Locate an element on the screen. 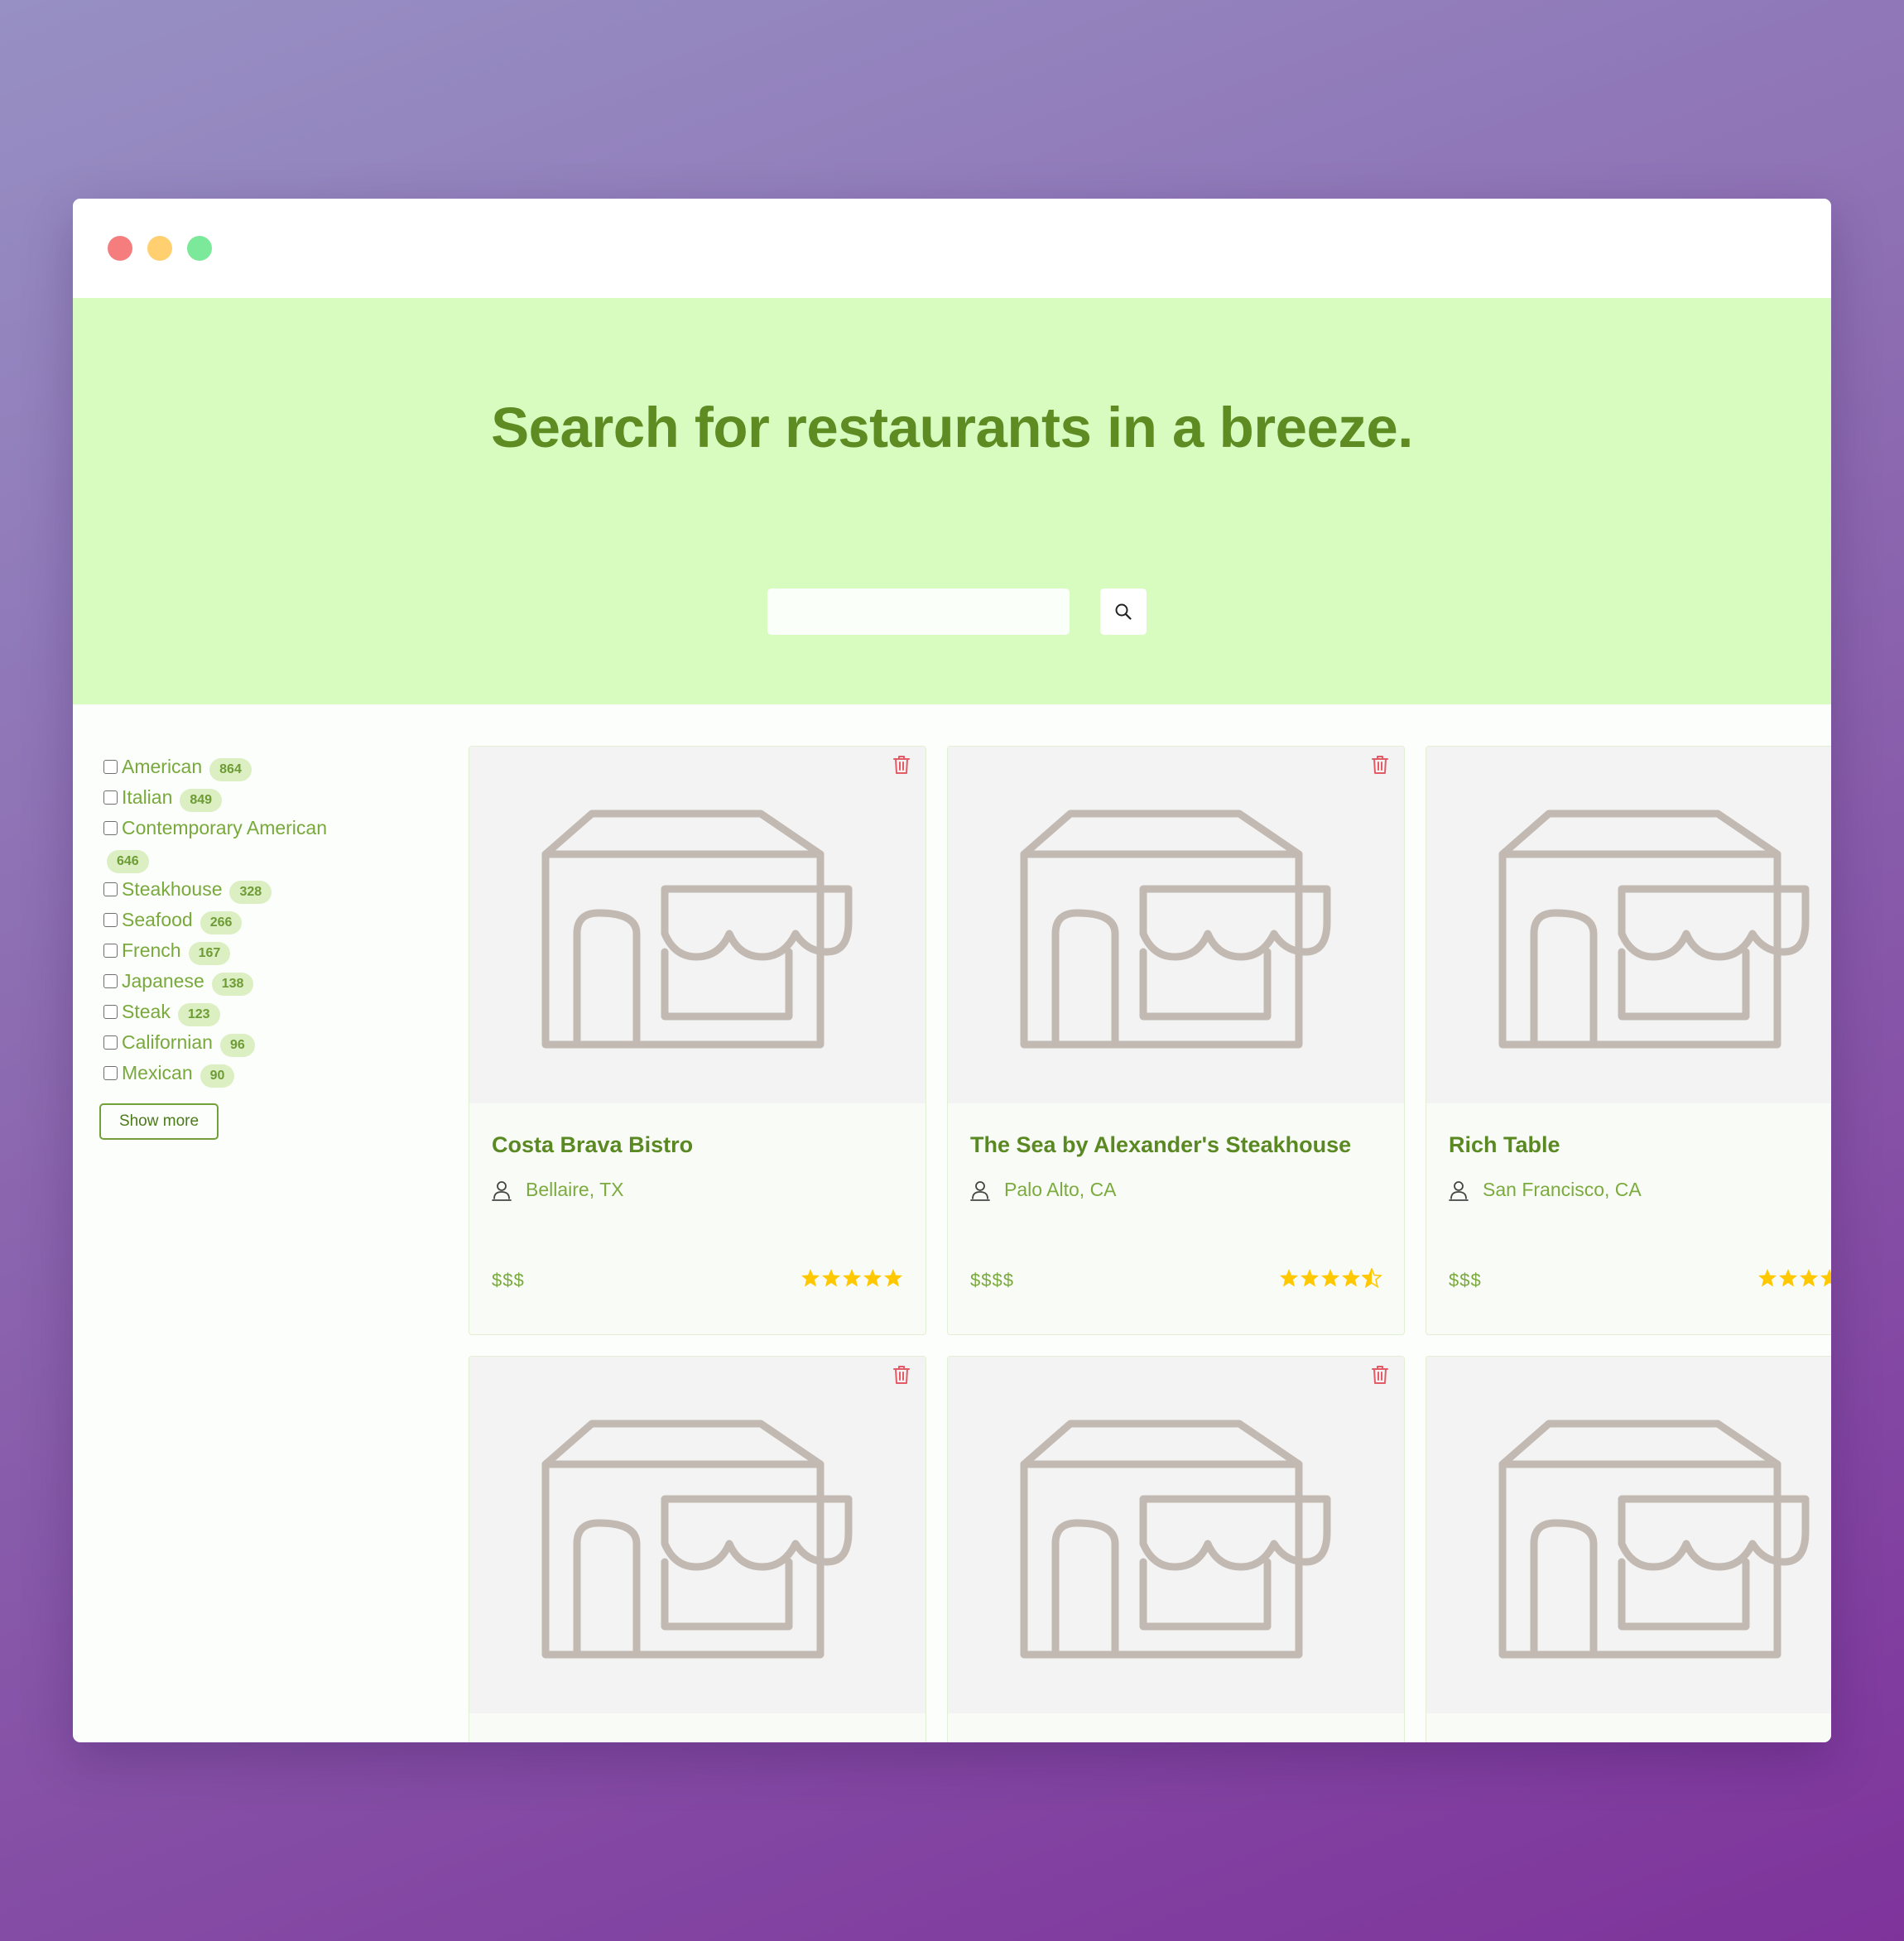  facet-label: French is located at coordinates (151, 950).